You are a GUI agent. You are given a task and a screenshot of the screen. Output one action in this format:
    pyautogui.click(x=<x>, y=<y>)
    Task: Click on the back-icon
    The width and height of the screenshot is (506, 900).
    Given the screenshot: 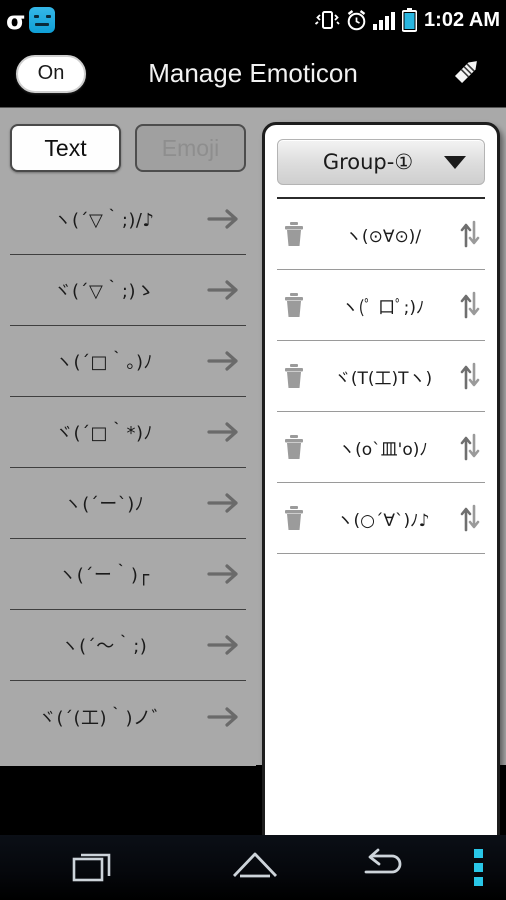 What is the action you would take?
    pyautogui.click(x=385, y=867)
    